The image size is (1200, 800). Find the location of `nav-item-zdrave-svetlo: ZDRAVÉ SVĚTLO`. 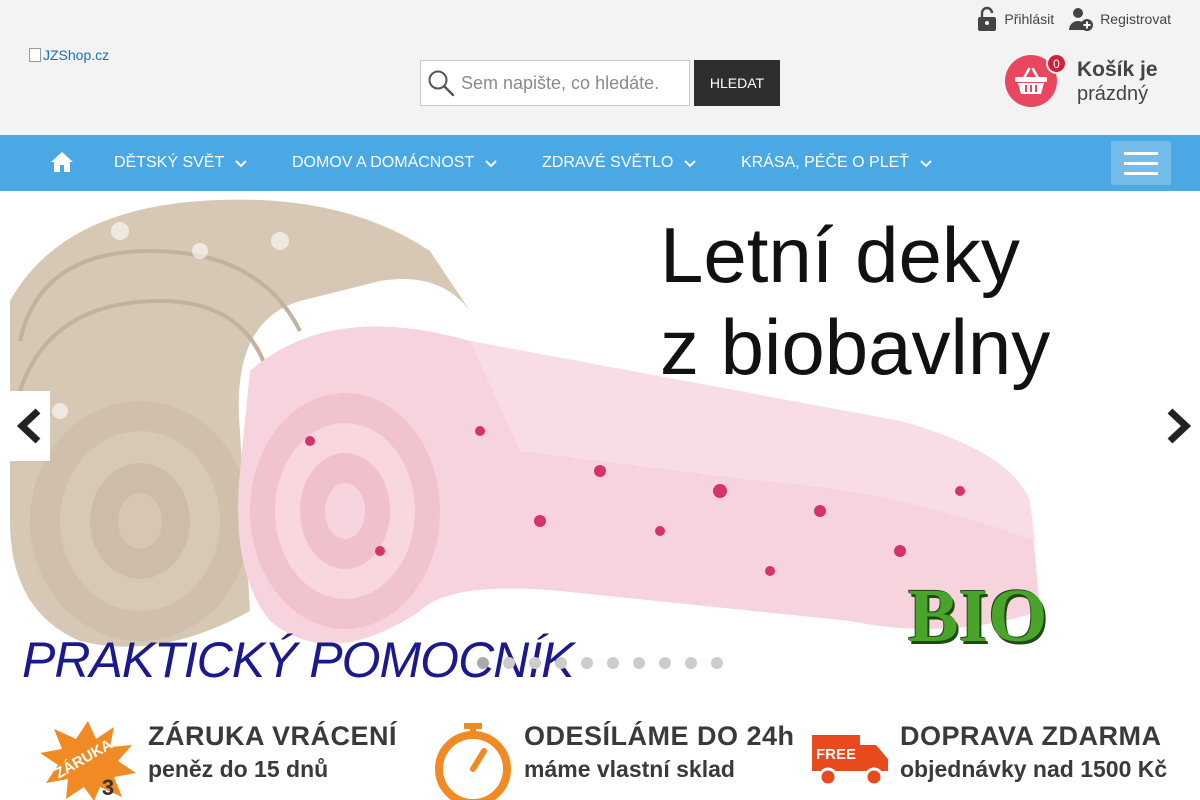

nav-item-zdrave-svetlo: ZDRAVÉ SVĚTLO is located at coordinates (619, 163).